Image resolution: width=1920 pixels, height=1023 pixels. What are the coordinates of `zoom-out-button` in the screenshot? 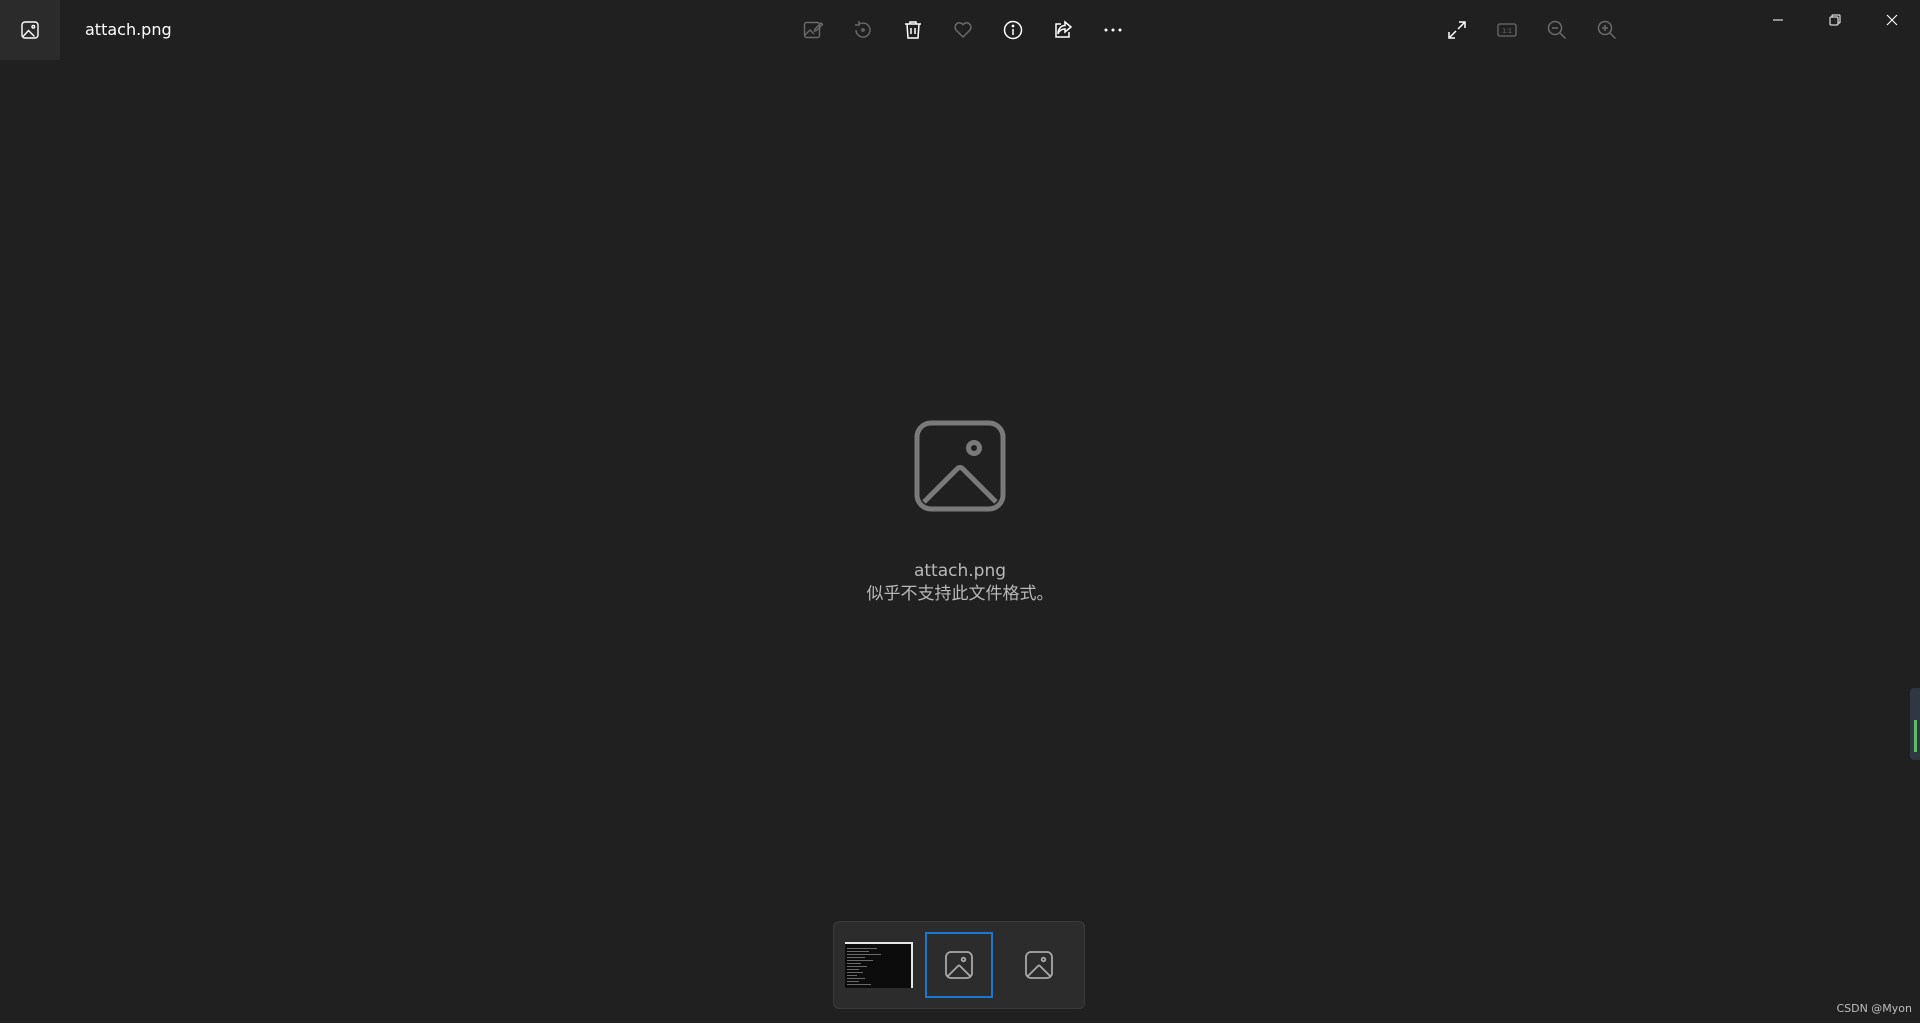 It's located at (1557, 30).